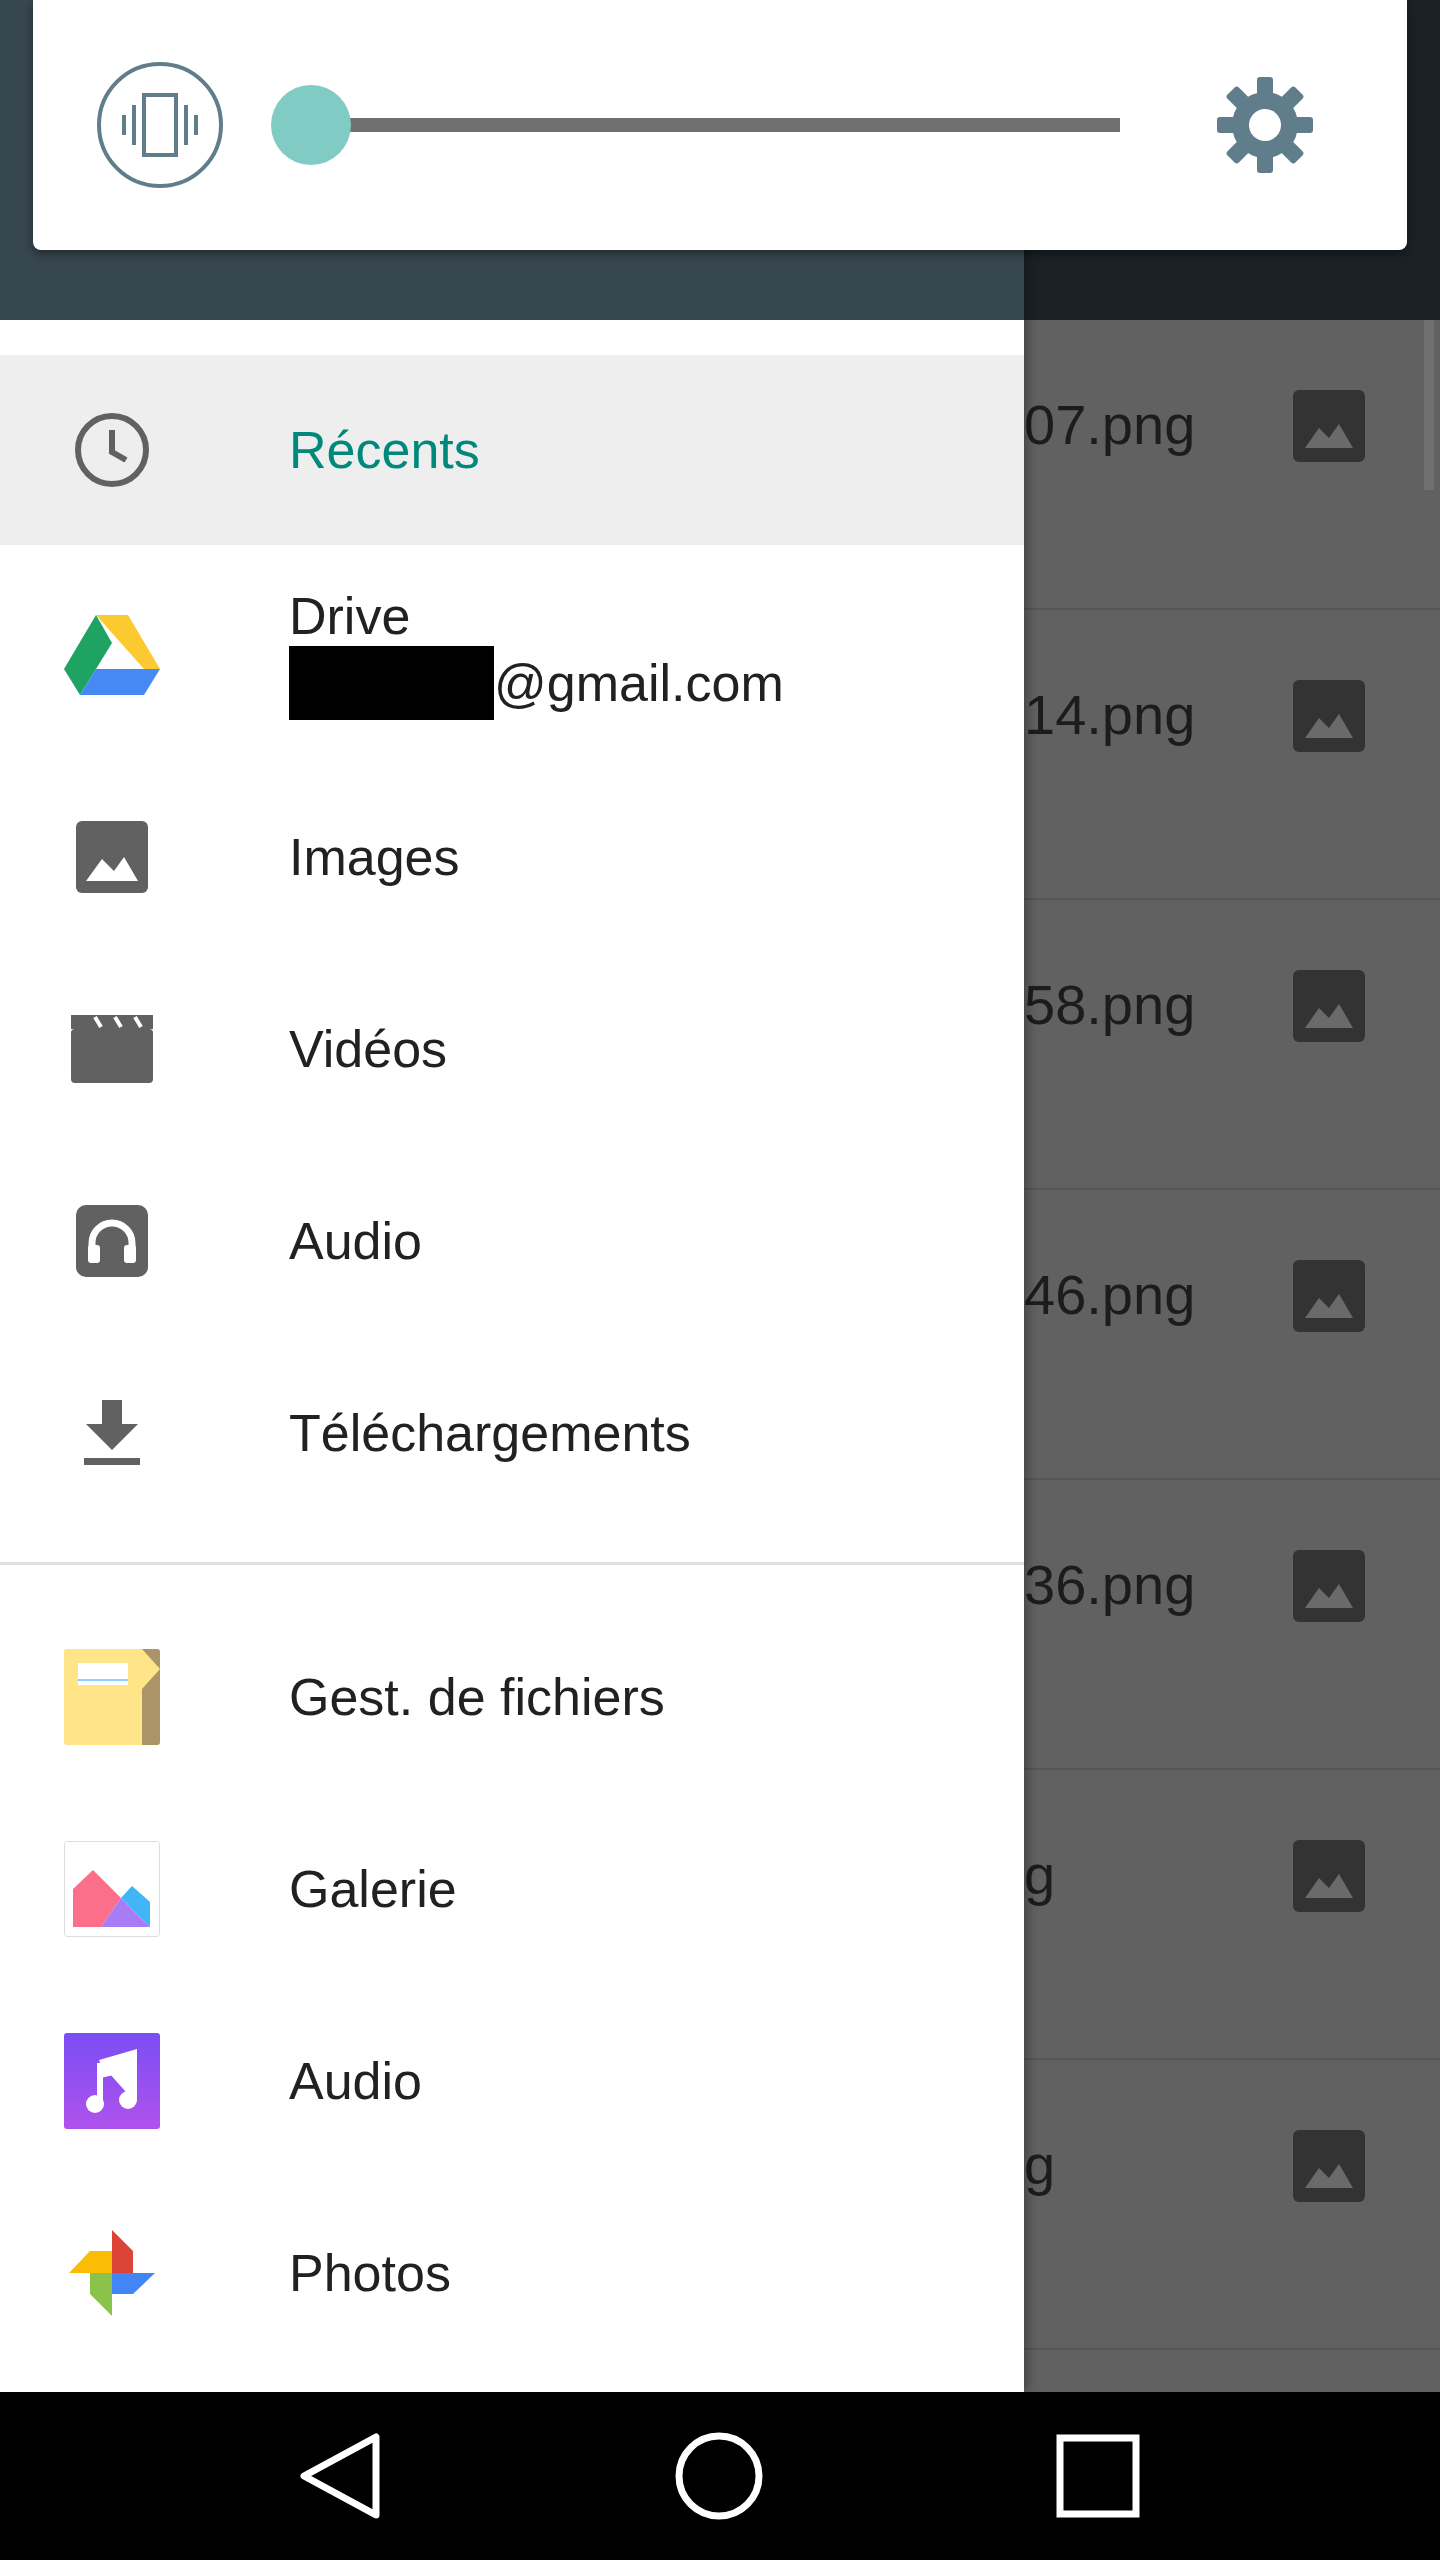 The image size is (1440, 2560). What do you see at coordinates (1110, 715) in the screenshot?
I see `file-name: 14.png` at bounding box center [1110, 715].